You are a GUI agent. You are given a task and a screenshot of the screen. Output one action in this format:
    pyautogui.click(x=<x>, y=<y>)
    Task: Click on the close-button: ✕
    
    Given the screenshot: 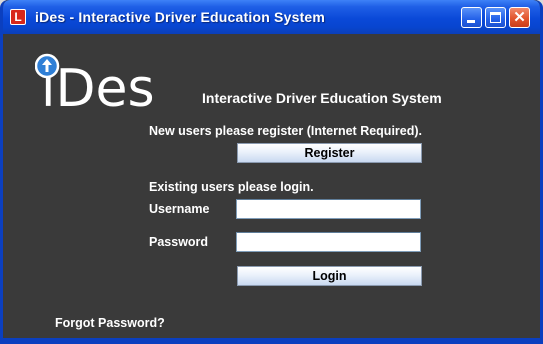 What is the action you would take?
    pyautogui.click(x=519, y=17)
    